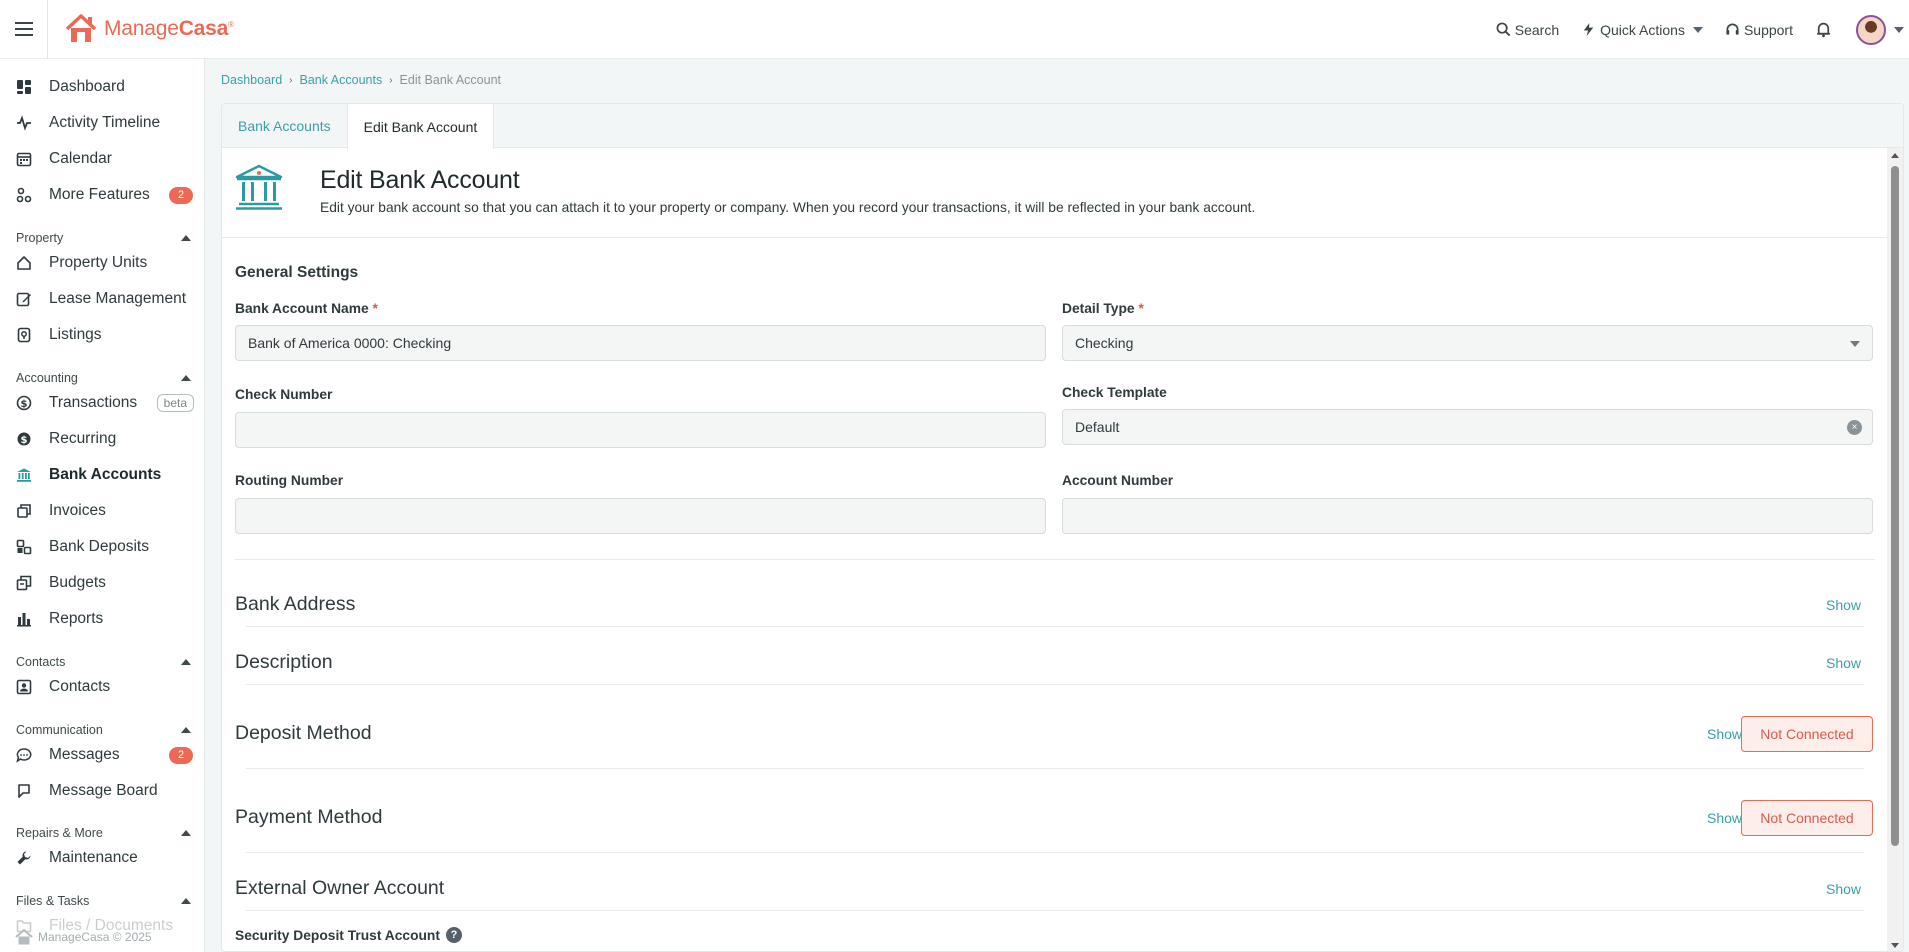  What do you see at coordinates (24, 87) in the screenshot?
I see `dashboard-icon` at bounding box center [24, 87].